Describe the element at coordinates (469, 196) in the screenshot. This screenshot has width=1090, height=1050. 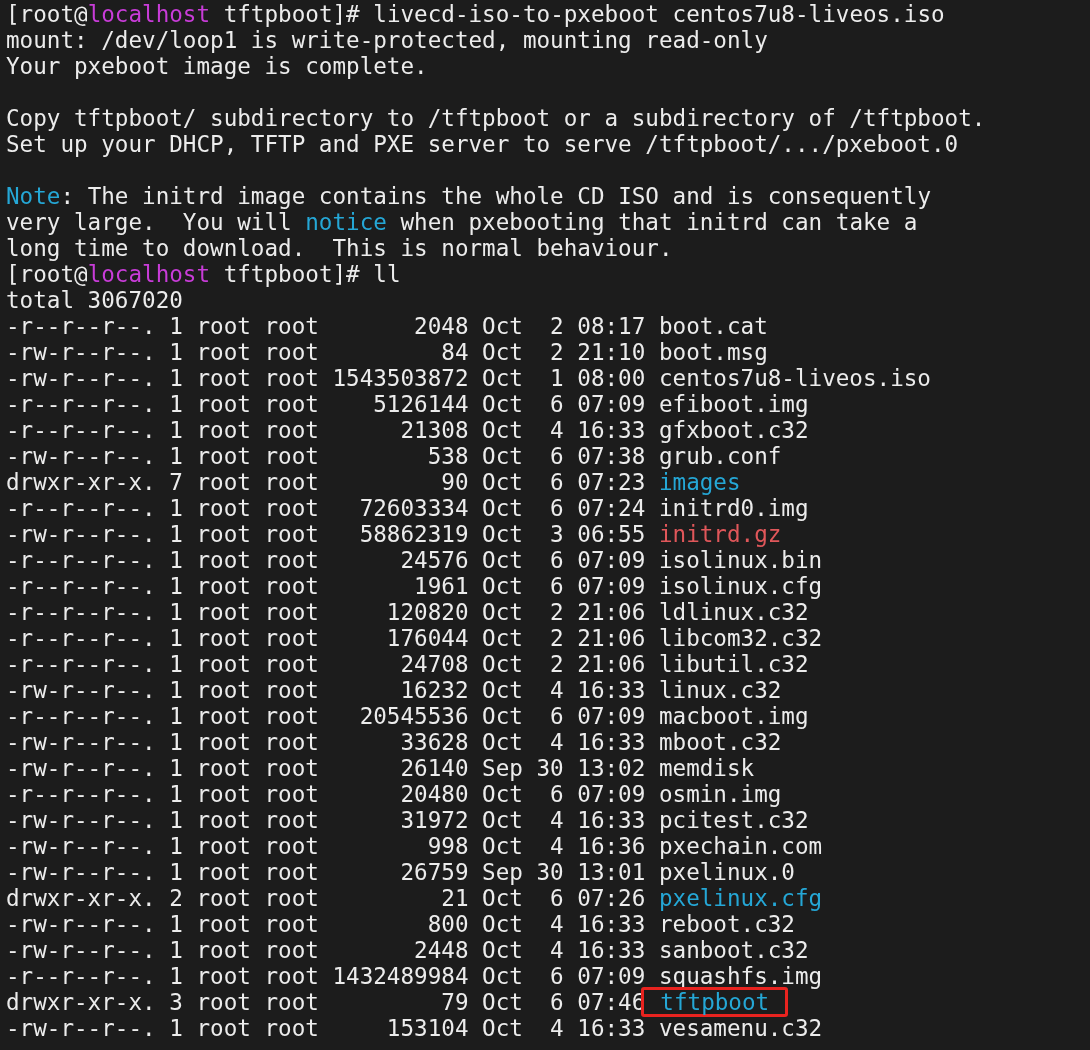
I see `terminal-line: Note: The initrd image contains the whole CD ISO and is consequently` at that location.